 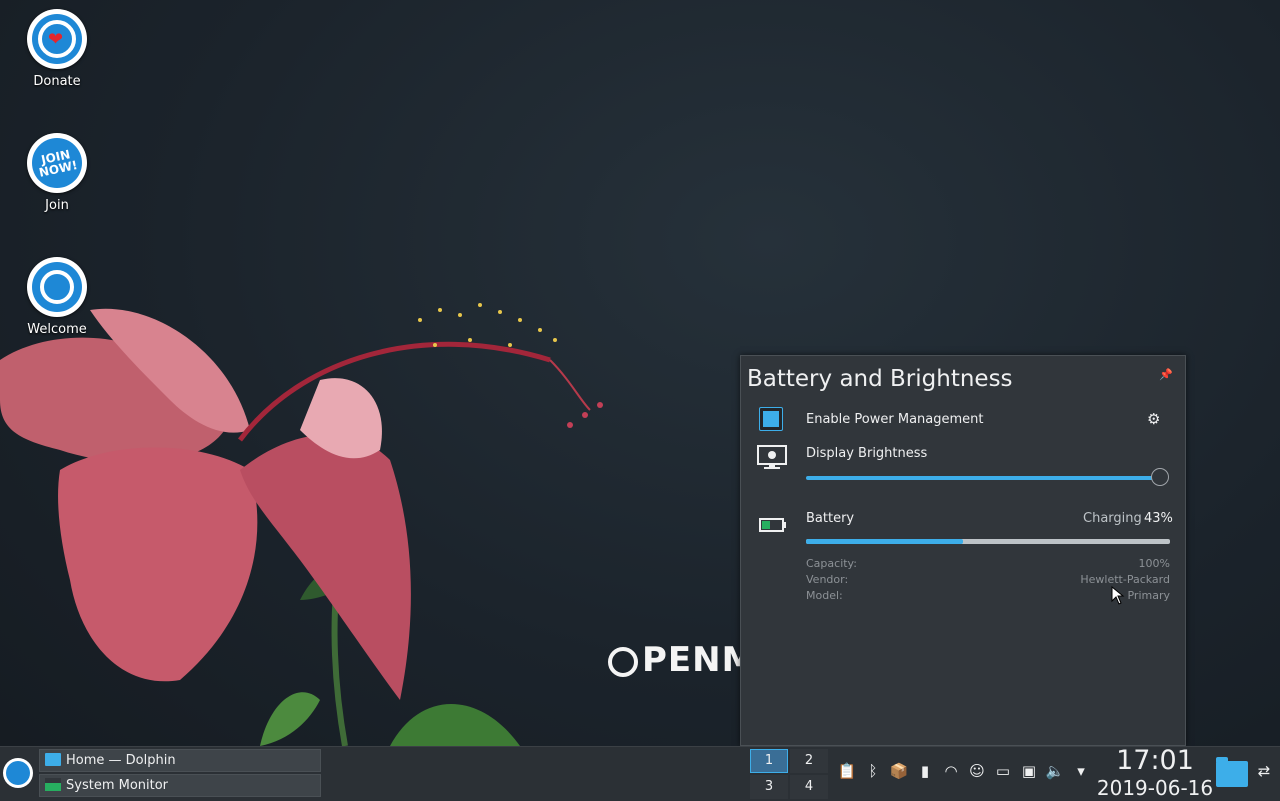 I want to click on power-management-label: Enable Power Management, so click(x=895, y=419).